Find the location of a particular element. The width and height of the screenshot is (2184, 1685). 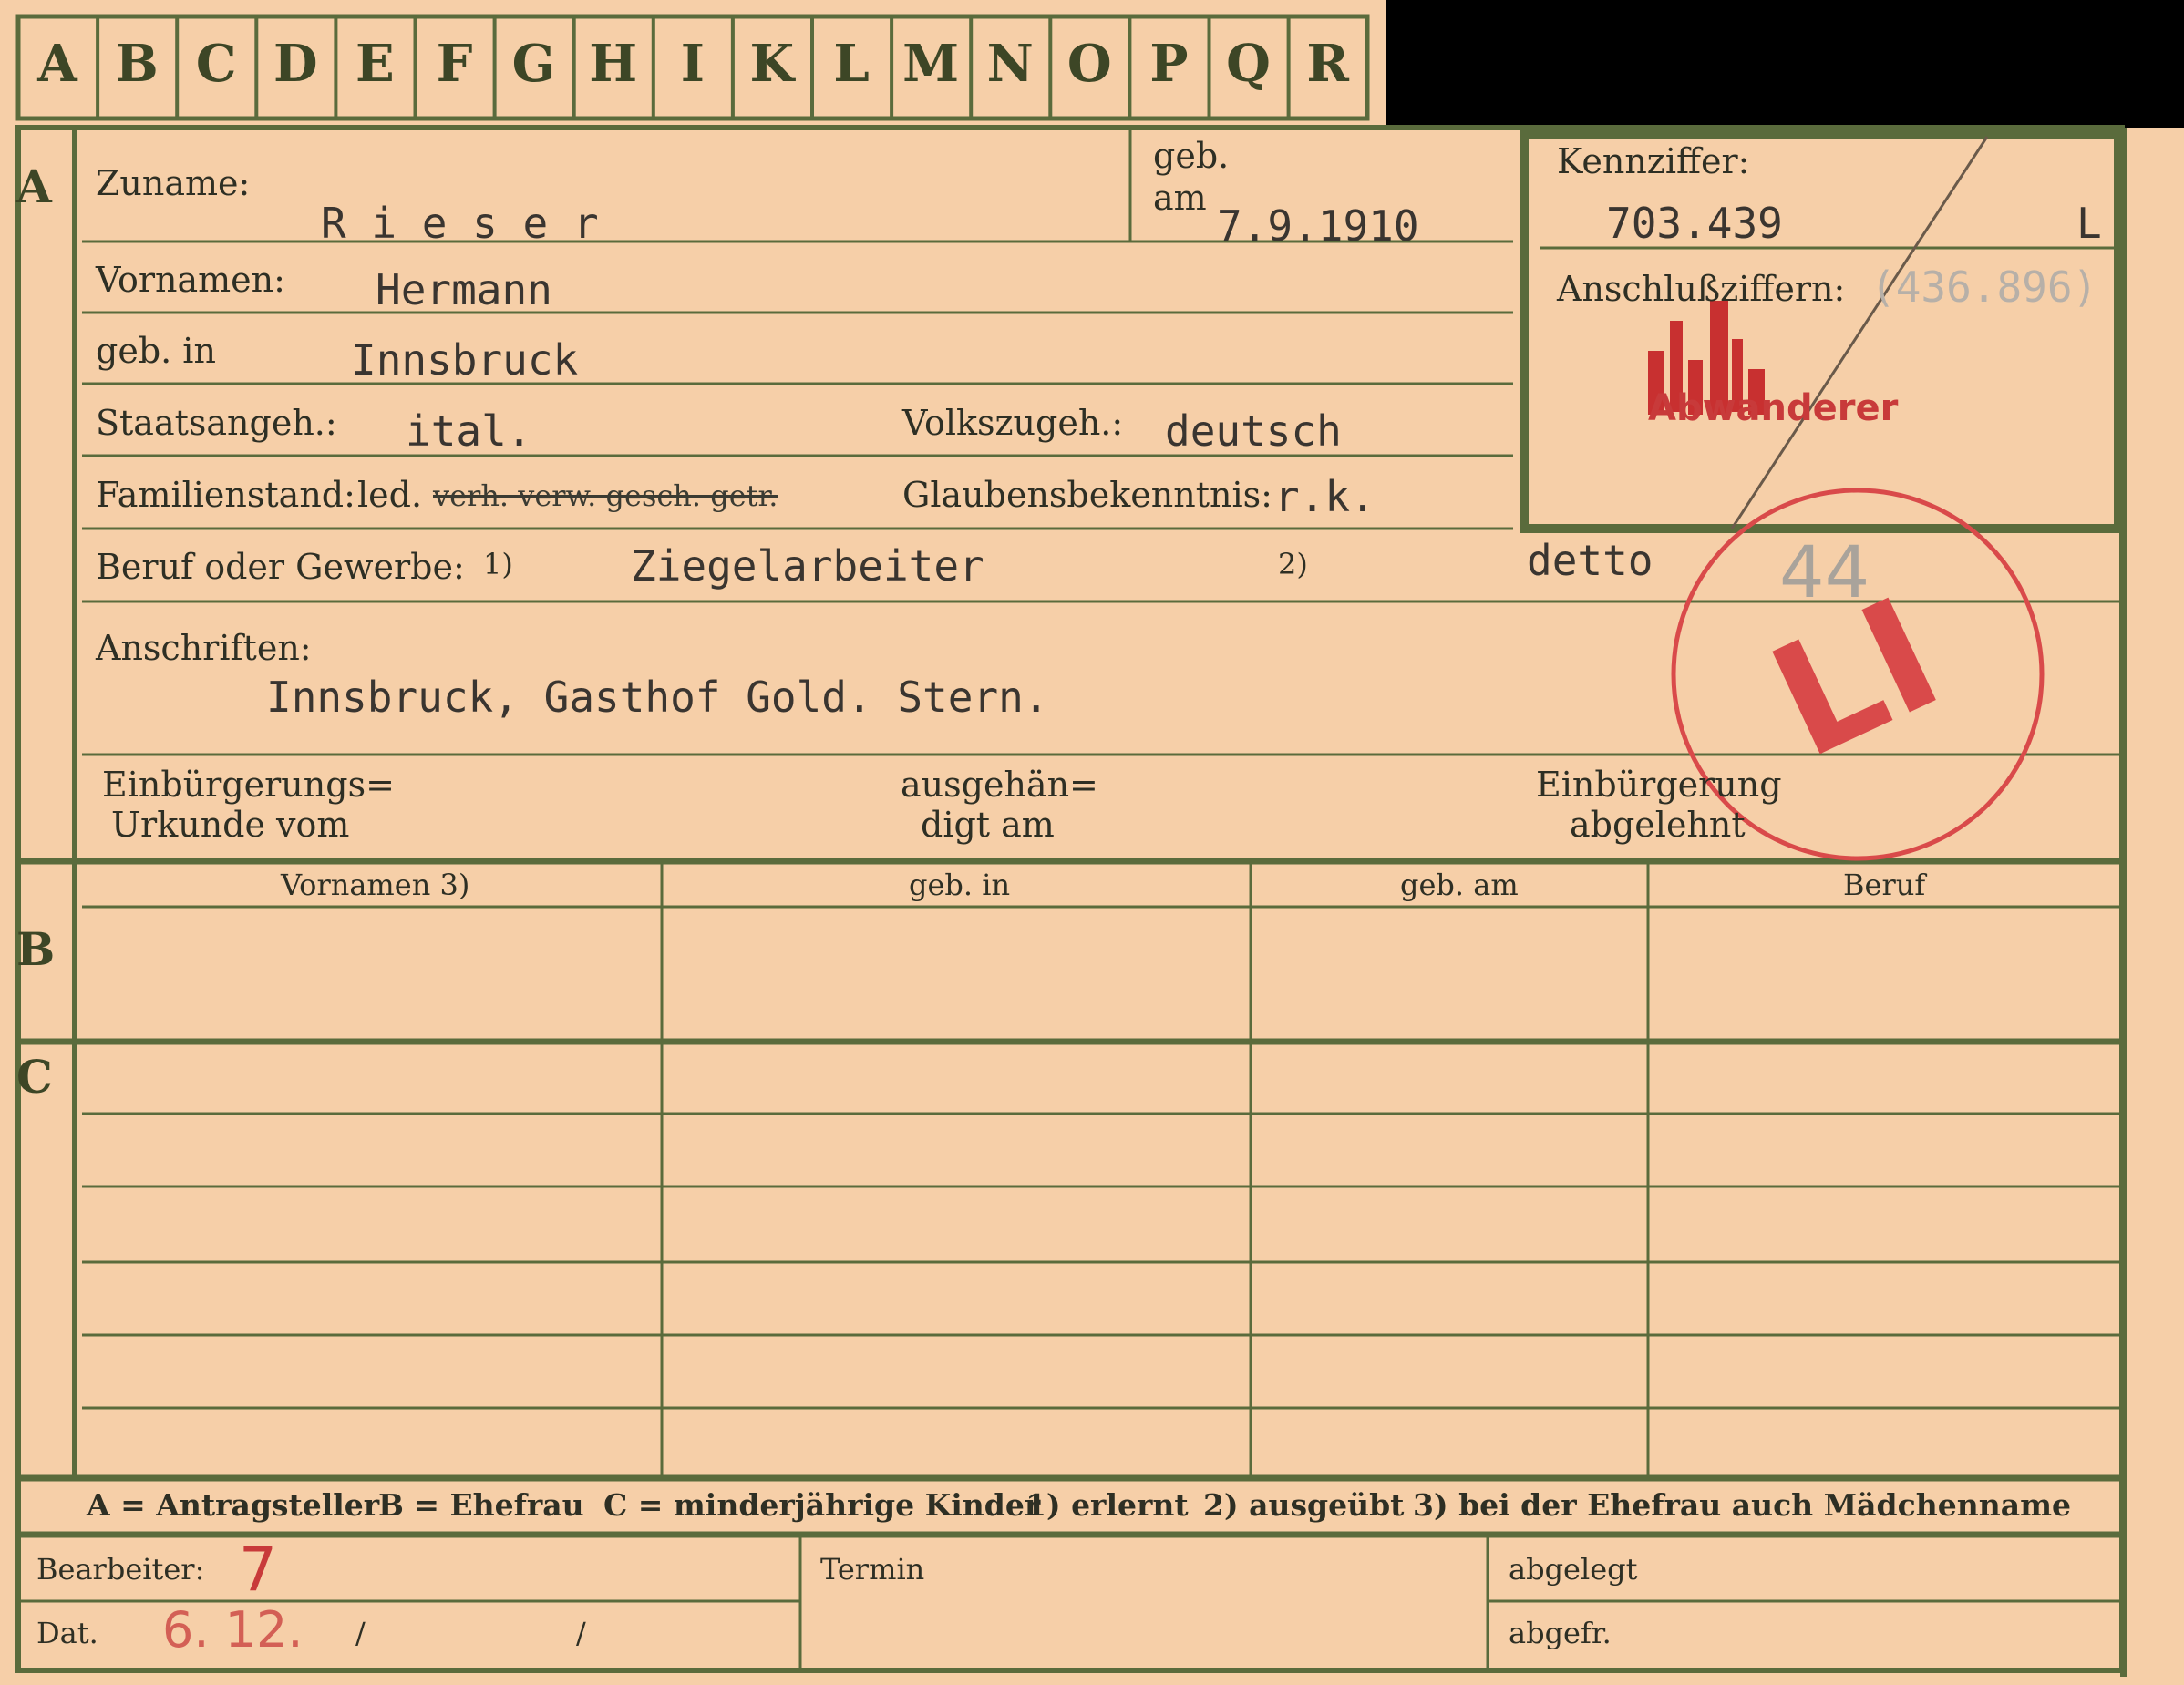

abgelehnt-label-1: Einbürgerung is located at coordinates (1659, 785).